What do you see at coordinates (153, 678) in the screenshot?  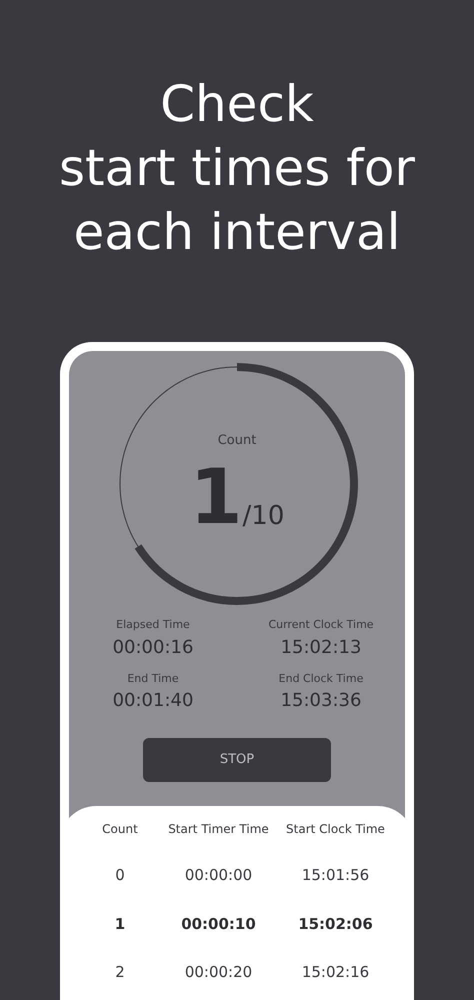 I see `stat-label: End Time` at bounding box center [153, 678].